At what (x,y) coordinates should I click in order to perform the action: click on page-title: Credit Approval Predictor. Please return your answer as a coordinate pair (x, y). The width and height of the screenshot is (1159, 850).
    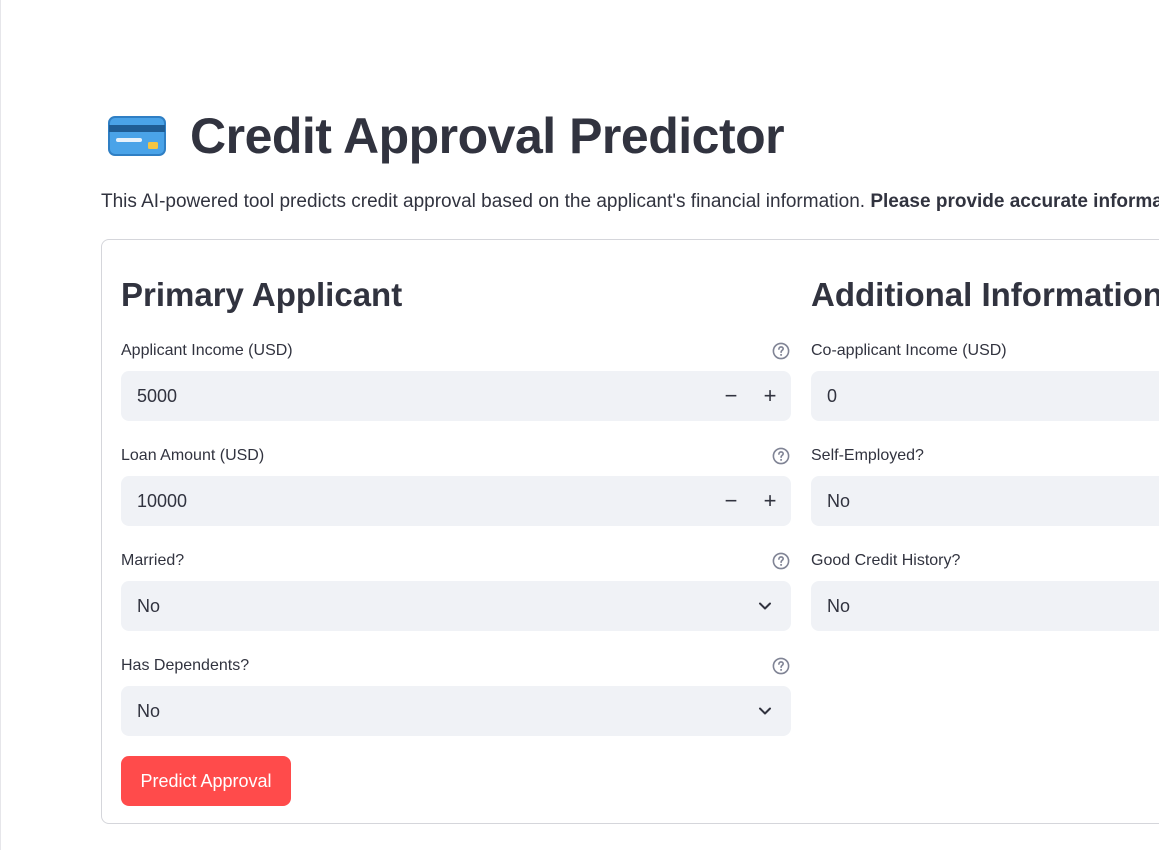
    Looking at the image, I should click on (487, 136).